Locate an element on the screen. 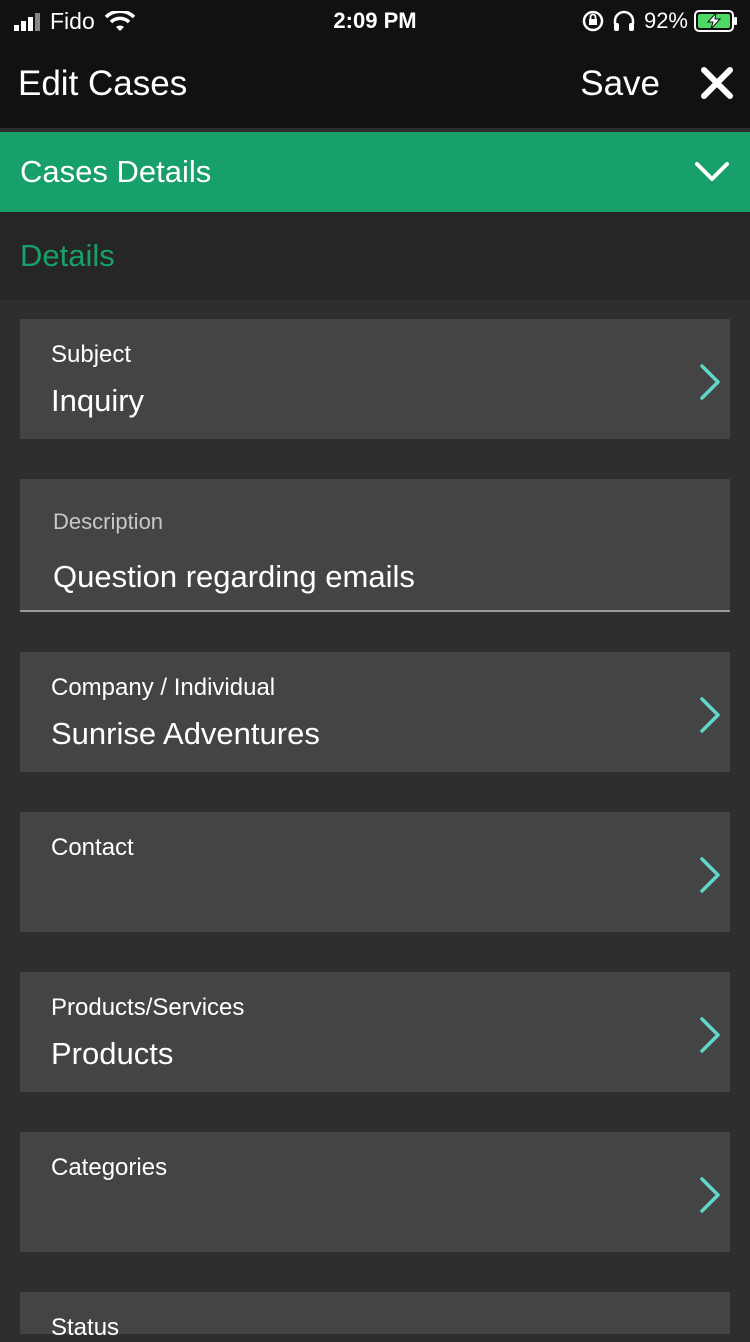 The height and width of the screenshot is (1342, 750). battery-charging-icon is located at coordinates (715, 21).